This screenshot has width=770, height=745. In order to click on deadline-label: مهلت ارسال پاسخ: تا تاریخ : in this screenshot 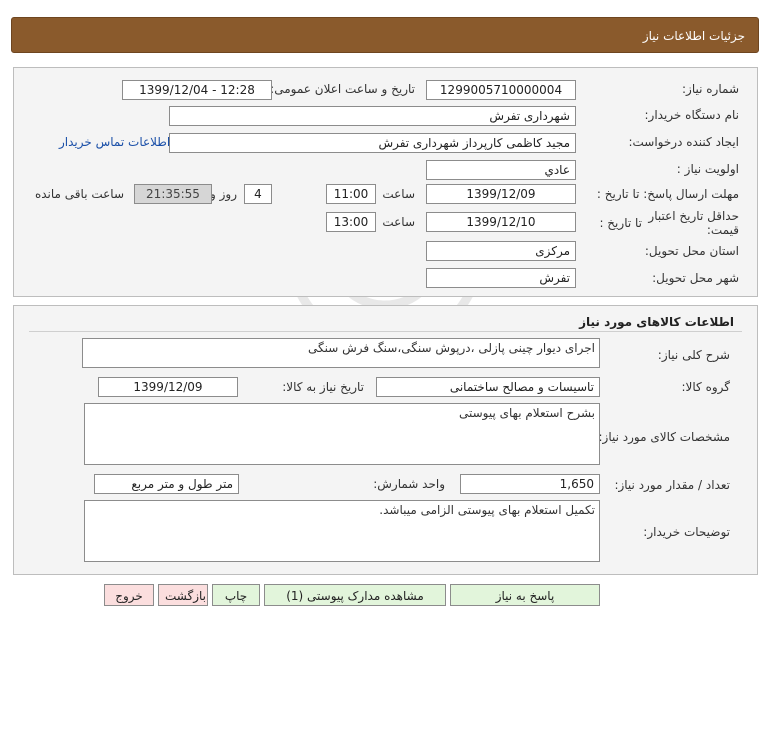, I will do `click(667, 194)`.